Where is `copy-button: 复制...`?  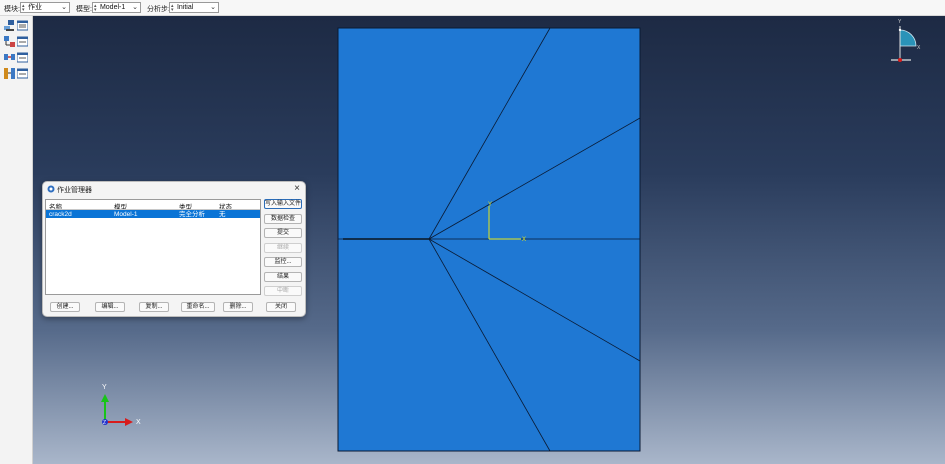 copy-button: 复制... is located at coordinates (154, 307).